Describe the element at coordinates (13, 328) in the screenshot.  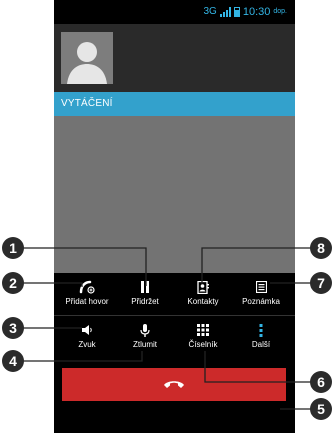
I see `callout-marker: 3` at that location.